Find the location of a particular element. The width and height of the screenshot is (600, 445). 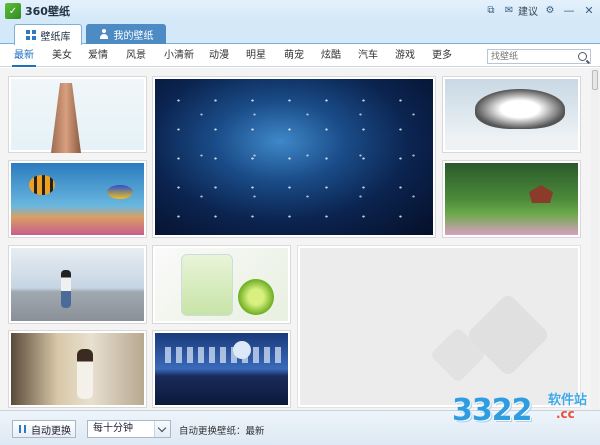

category-cars: 汽车 is located at coordinates (368, 56).